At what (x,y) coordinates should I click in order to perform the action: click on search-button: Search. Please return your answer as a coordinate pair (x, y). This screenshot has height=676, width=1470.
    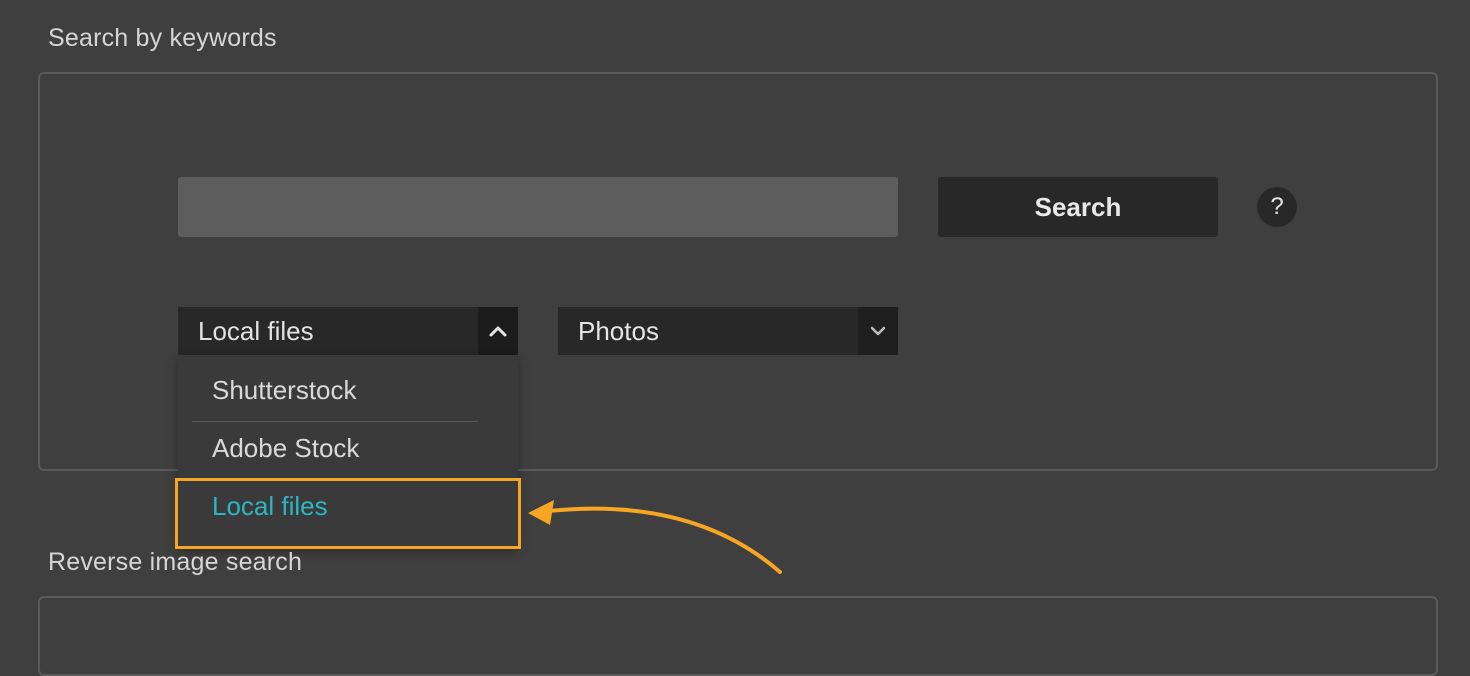
    Looking at the image, I should click on (1078, 207).